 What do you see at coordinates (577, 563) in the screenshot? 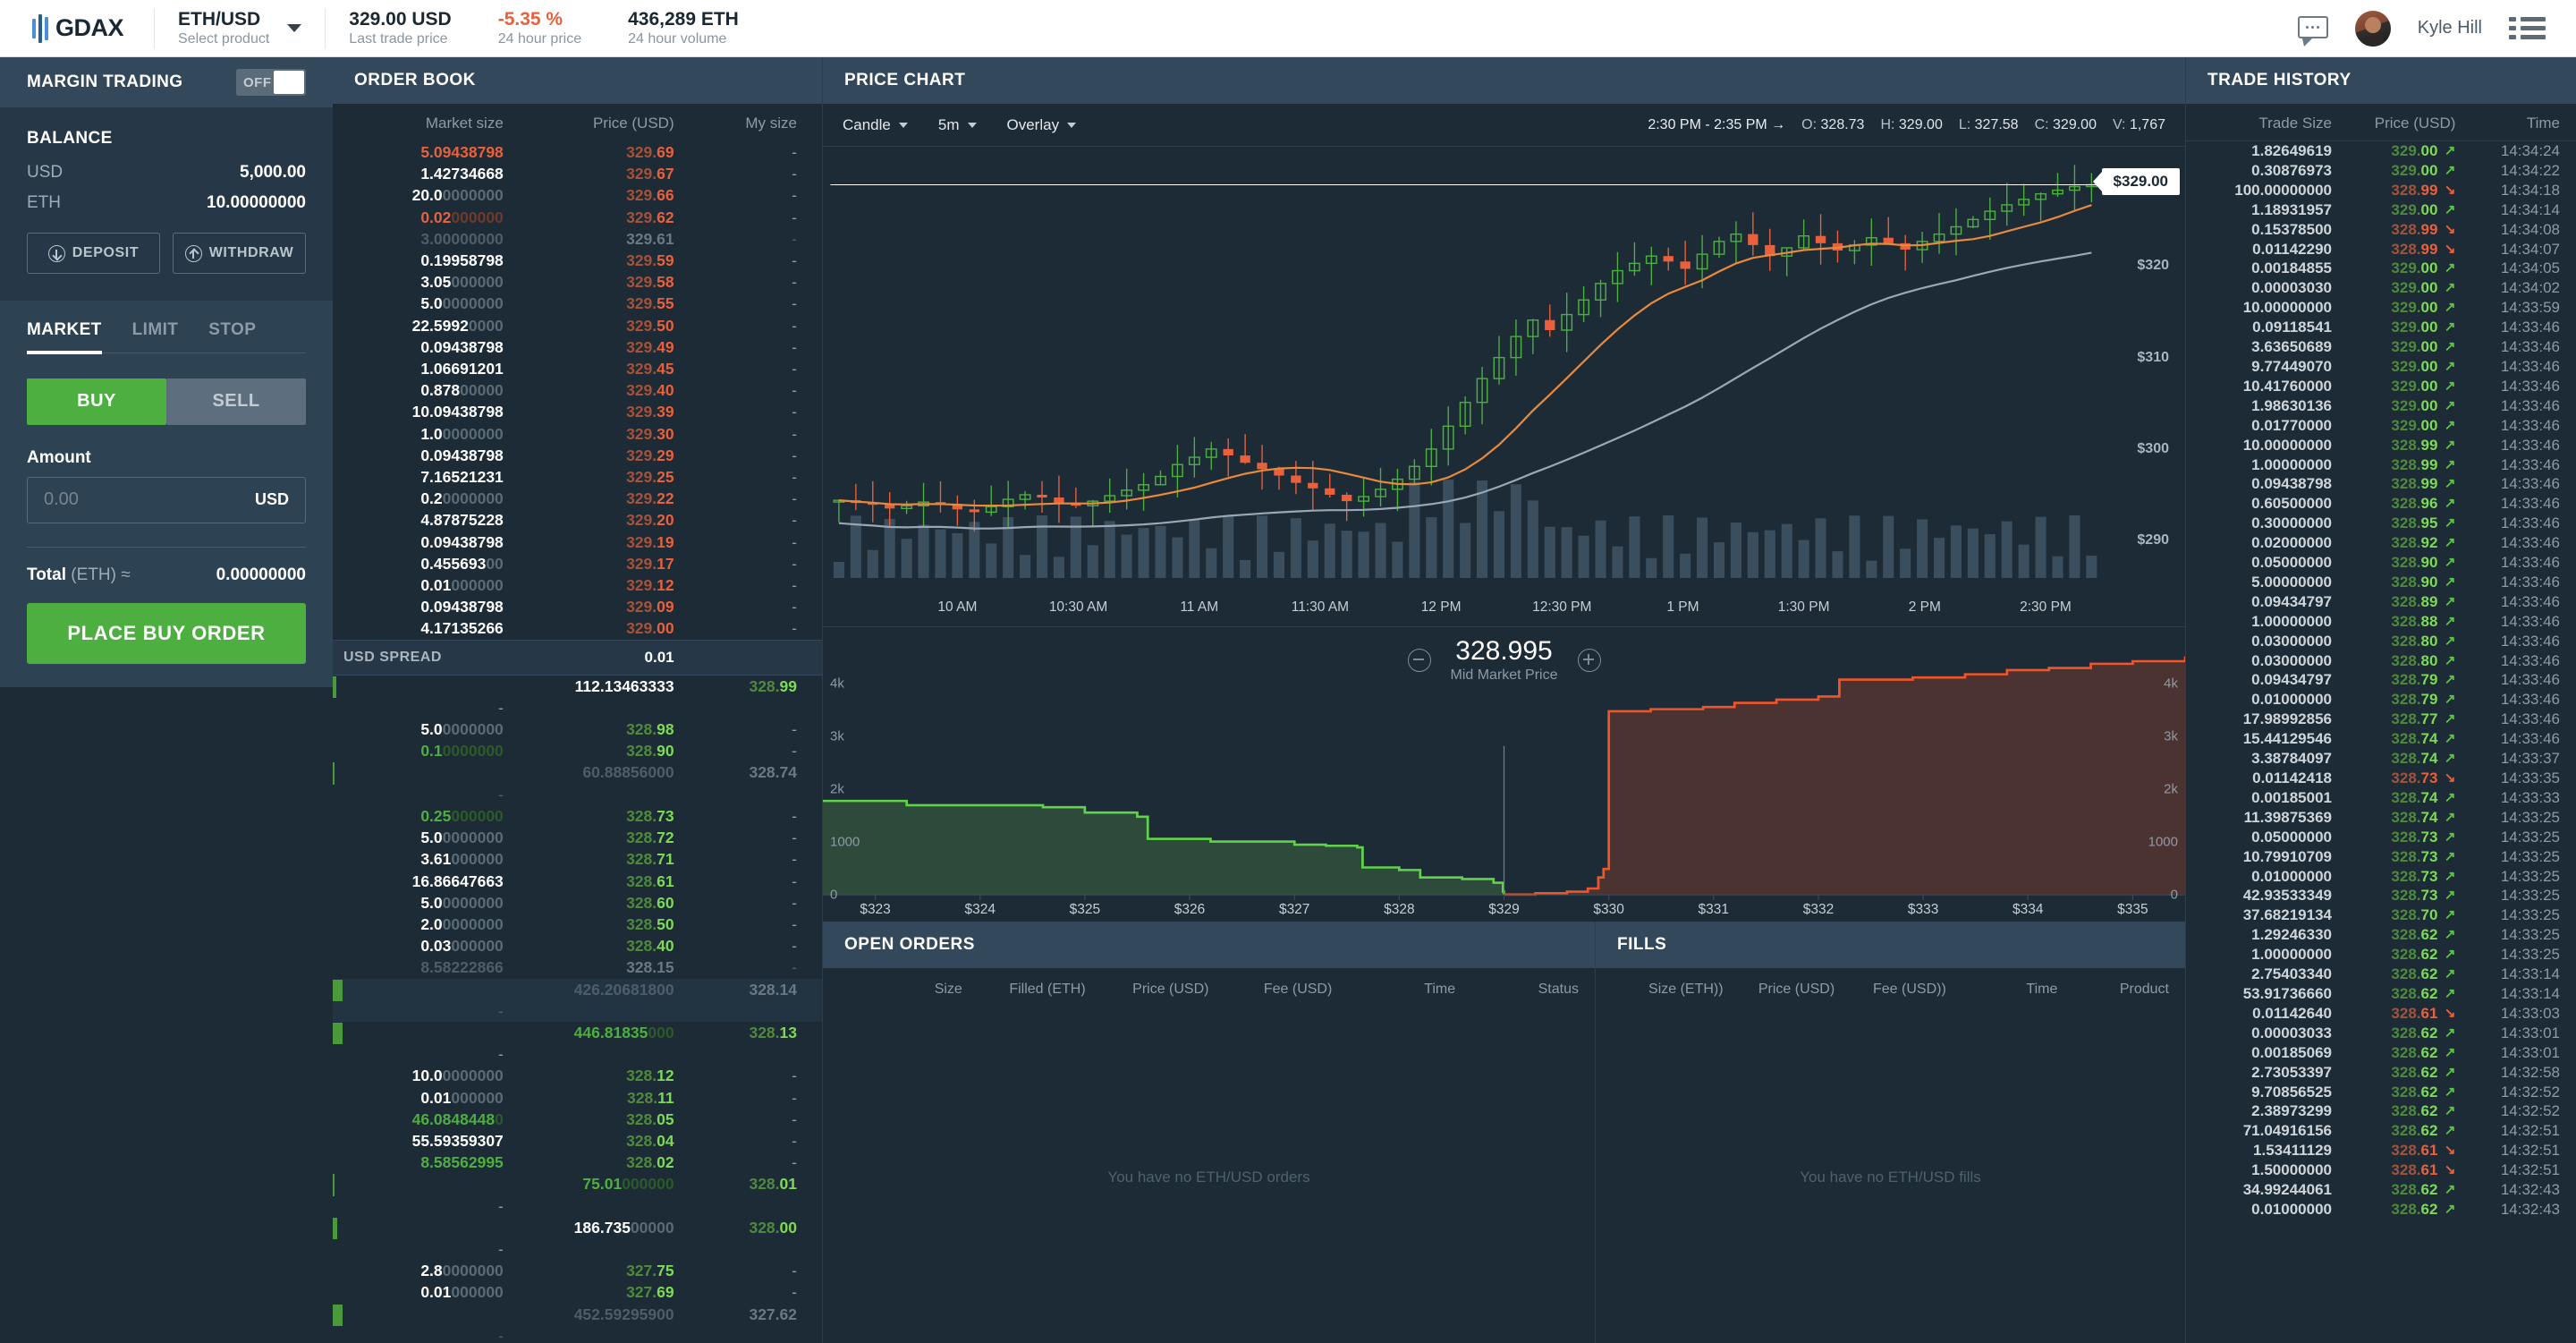
I see `order-book-row: 0.45569300 329.17 -` at bounding box center [577, 563].